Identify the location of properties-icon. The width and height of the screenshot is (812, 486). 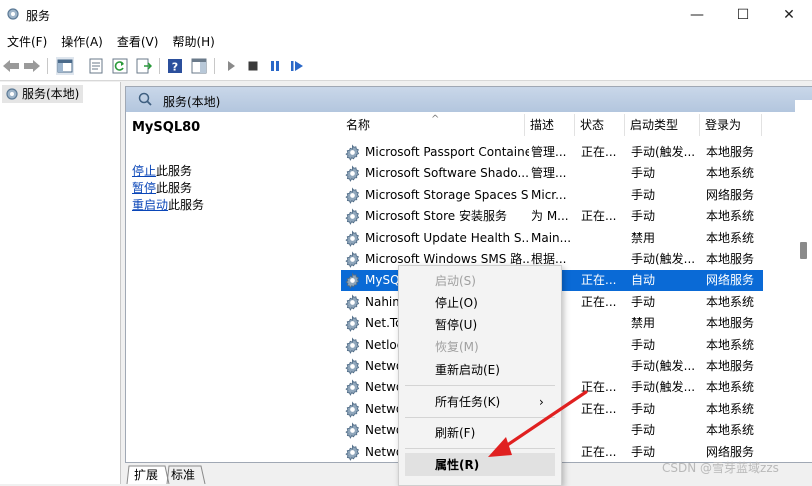
(96, 66).